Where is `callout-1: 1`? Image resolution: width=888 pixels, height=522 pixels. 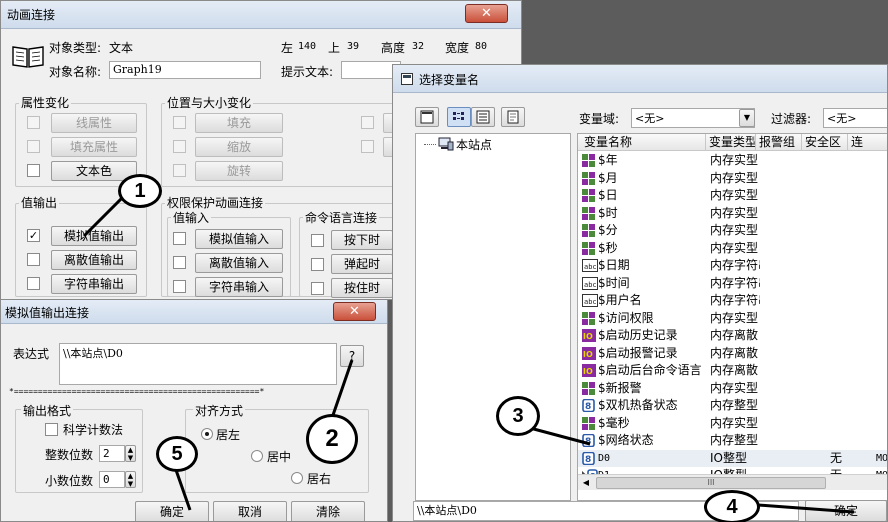 callout-1: 1 is located at coordinates (140, 191).